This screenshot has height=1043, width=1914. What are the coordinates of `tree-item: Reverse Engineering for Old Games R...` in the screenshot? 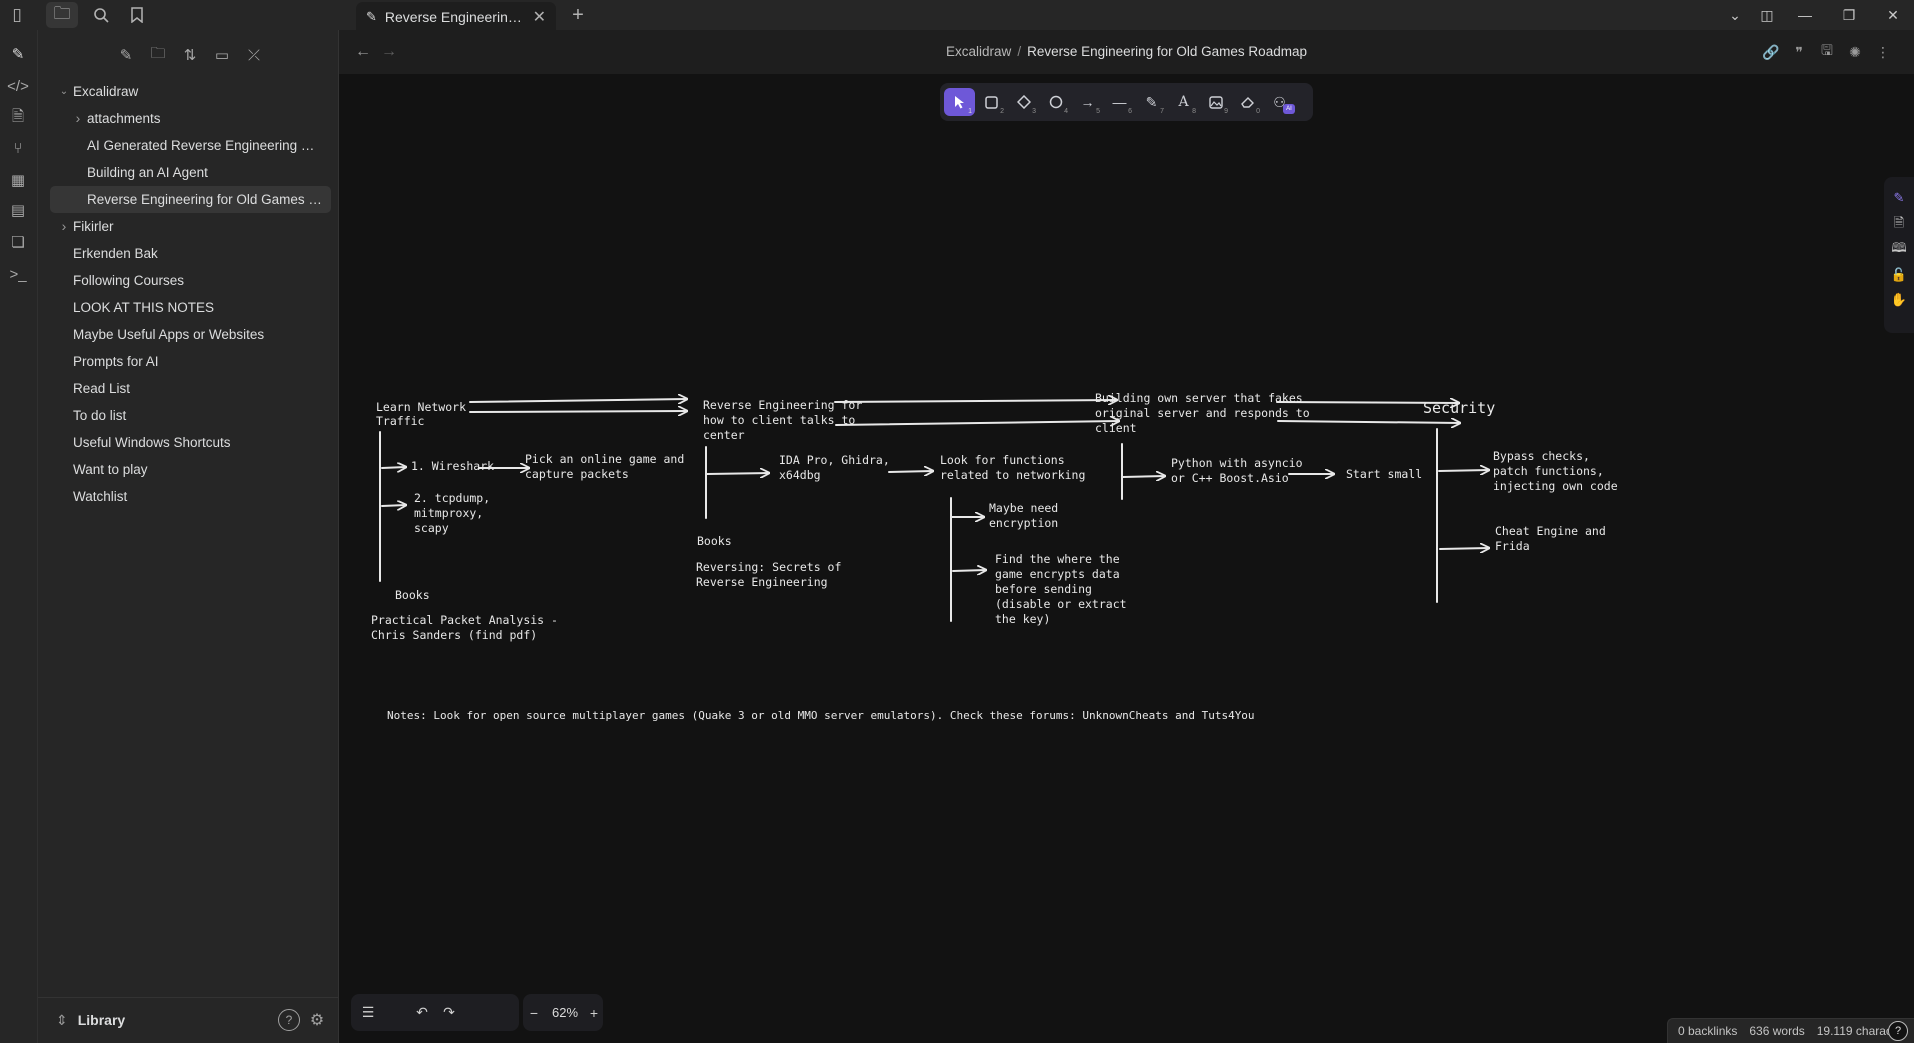 It's located at (190, 199).